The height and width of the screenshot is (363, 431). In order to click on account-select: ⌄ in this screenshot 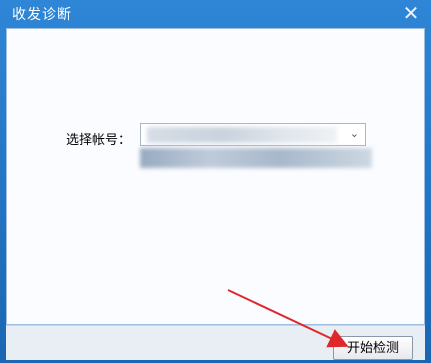, I will do `click(253, 134)`.